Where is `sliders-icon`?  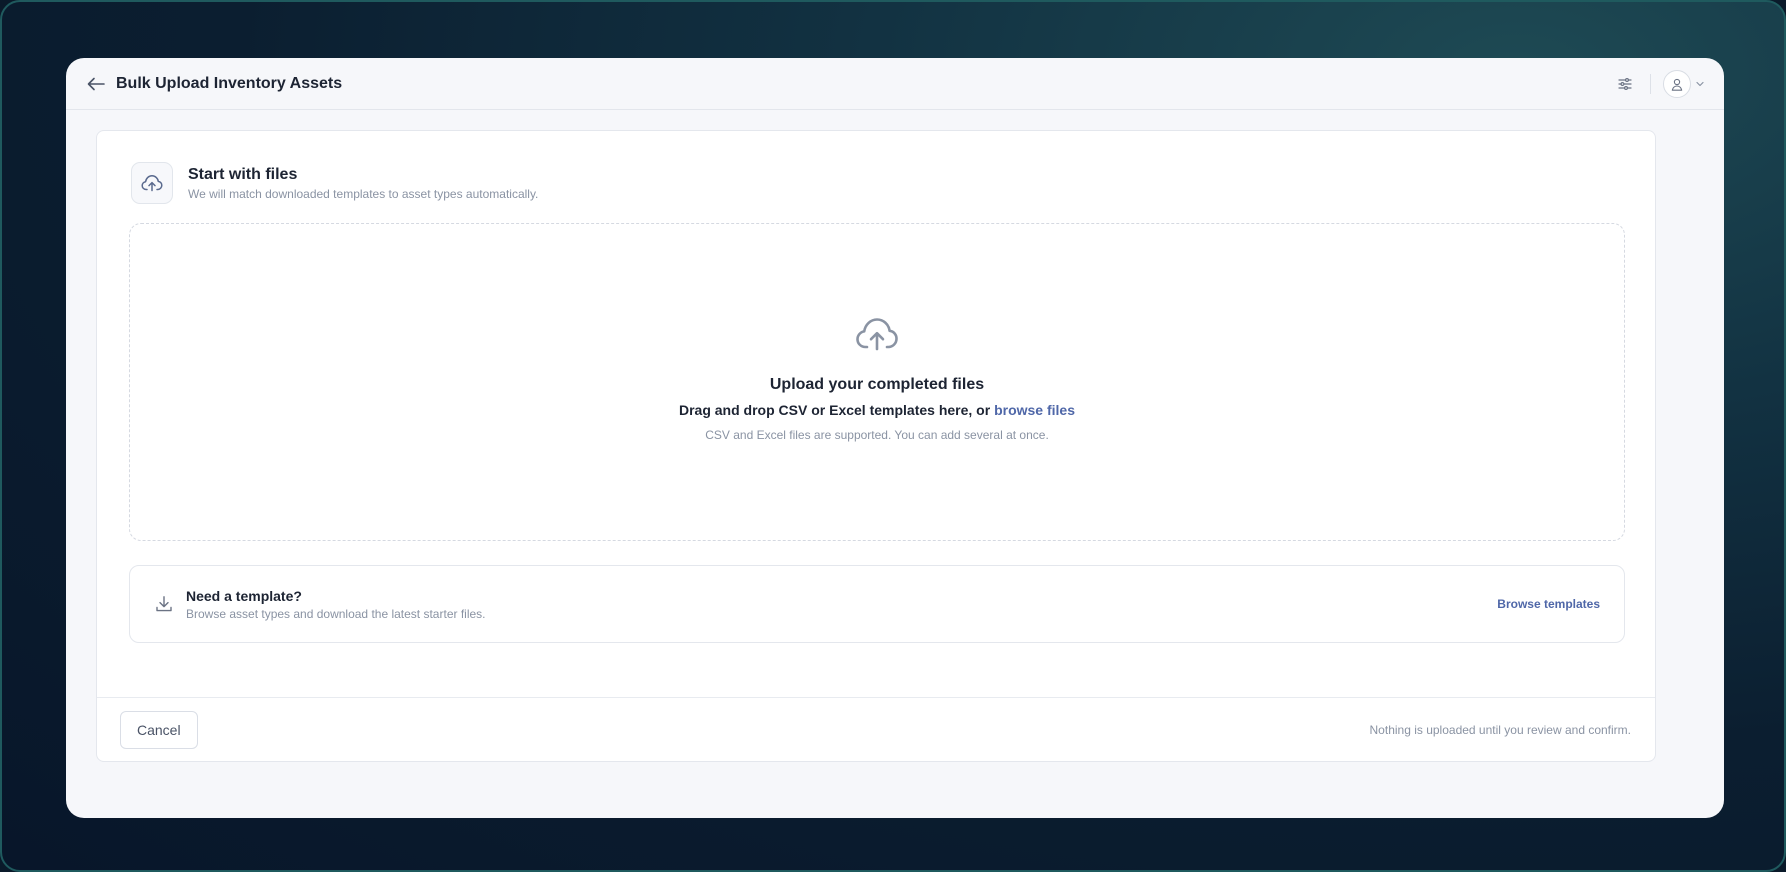
sliders-icon is located at coordinates (1625, 84).